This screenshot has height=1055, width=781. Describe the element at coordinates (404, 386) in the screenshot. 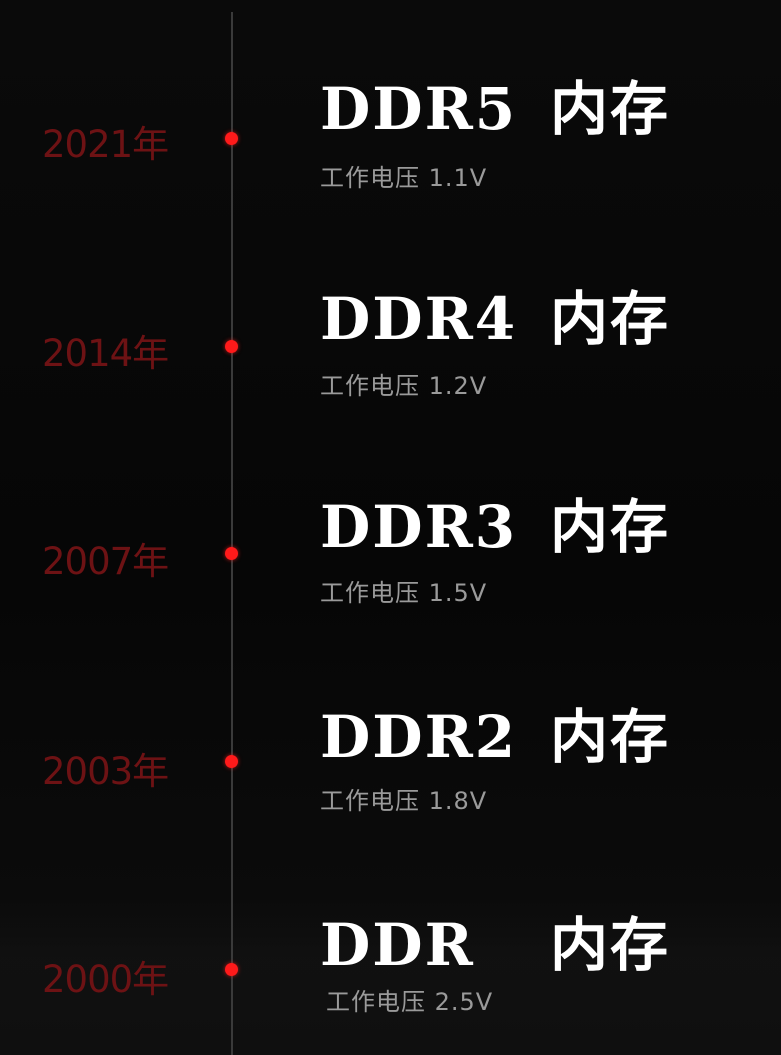

I see `voltage-label: 工作电压 1.2V` at that location.